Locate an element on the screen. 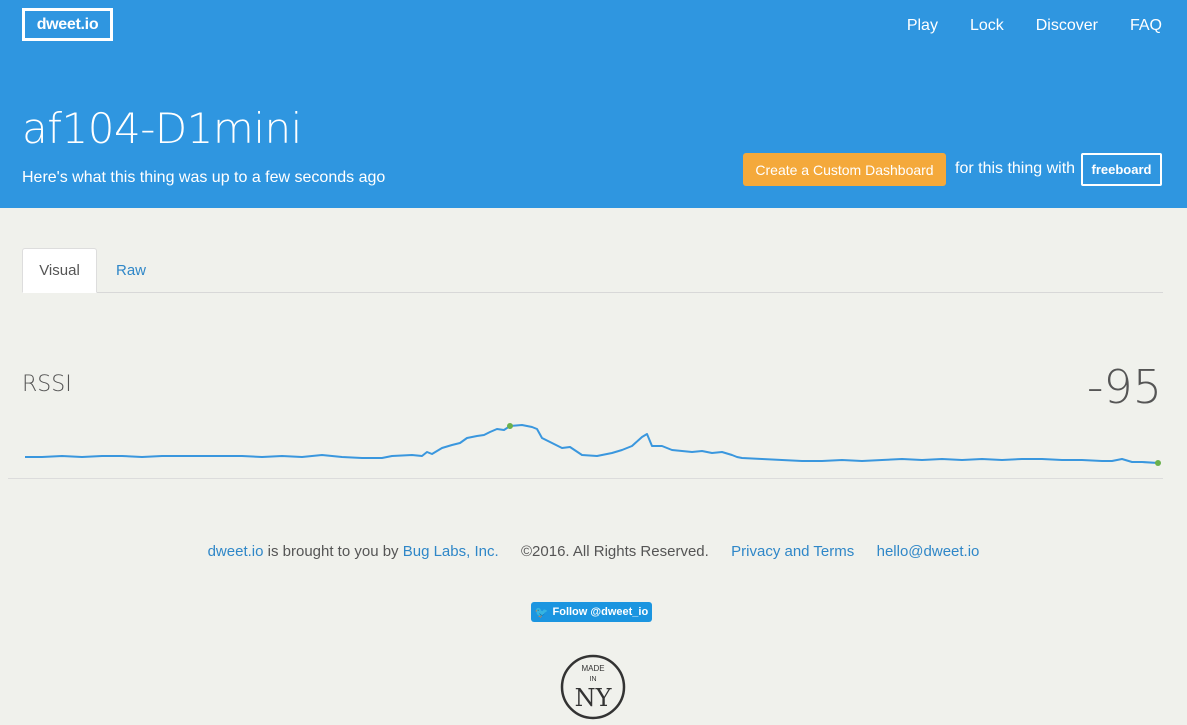 Image resolution: width=1187 pixels, height=725 pixels. tab-raw: Raw is located at coordinates (131, 270).